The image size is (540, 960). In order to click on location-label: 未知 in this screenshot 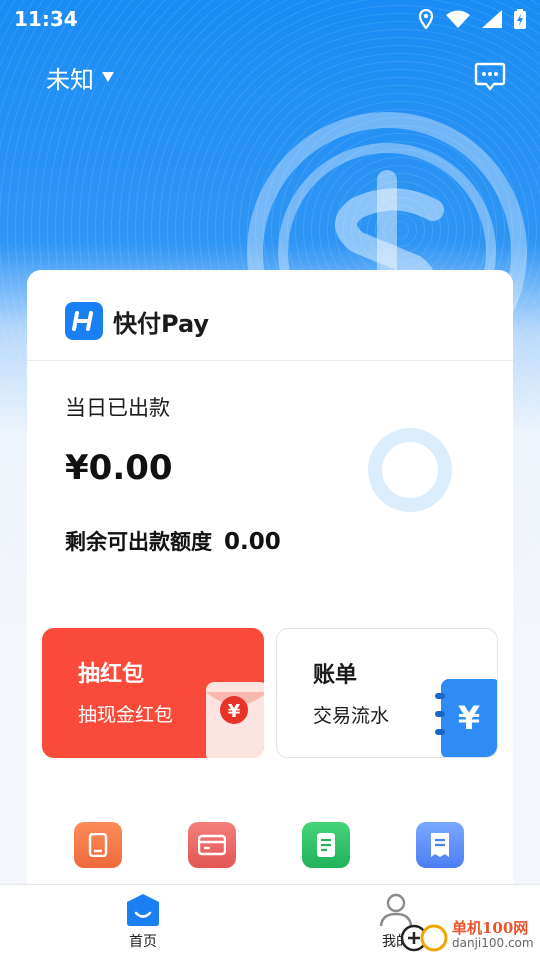, I will do `click(70, 79)`.